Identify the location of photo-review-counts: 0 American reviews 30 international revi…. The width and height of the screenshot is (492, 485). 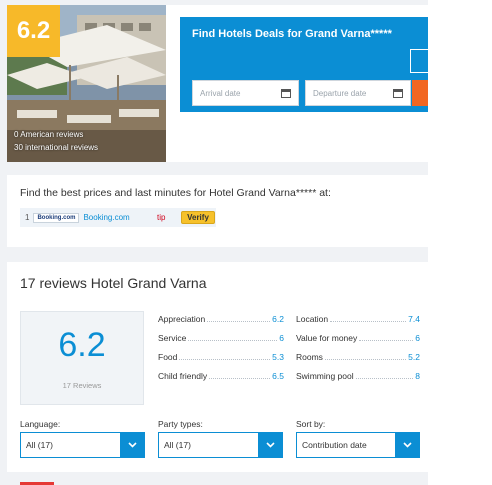
(56, 141).